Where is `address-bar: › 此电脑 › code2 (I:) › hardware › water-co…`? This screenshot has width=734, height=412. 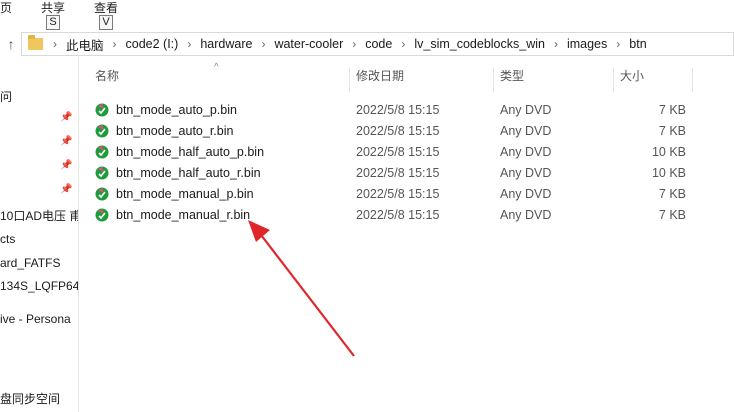
address-bar: › 此电脑 › code2 (I:) › hardware › water-co… is located at coordinates (377, 44).